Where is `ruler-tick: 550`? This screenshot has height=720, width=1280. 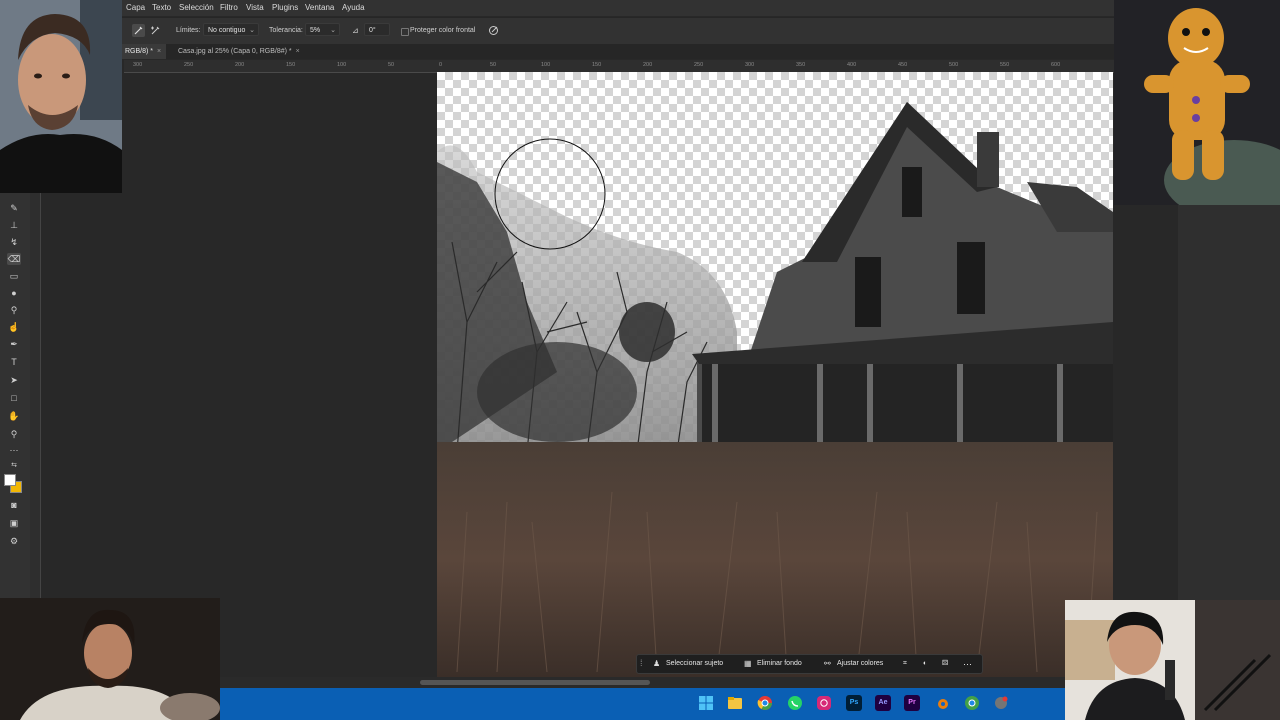
ruler-tick: 550 is located at coordinates (1005, 65).